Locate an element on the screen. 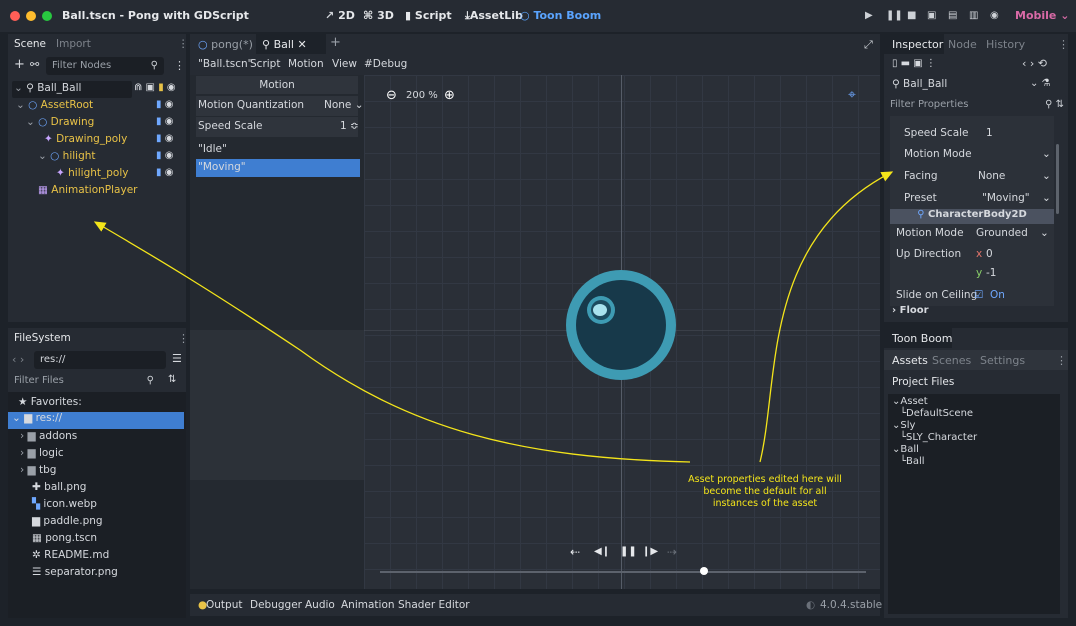  arrow-to-inspector is located at coordinates (826, 317).